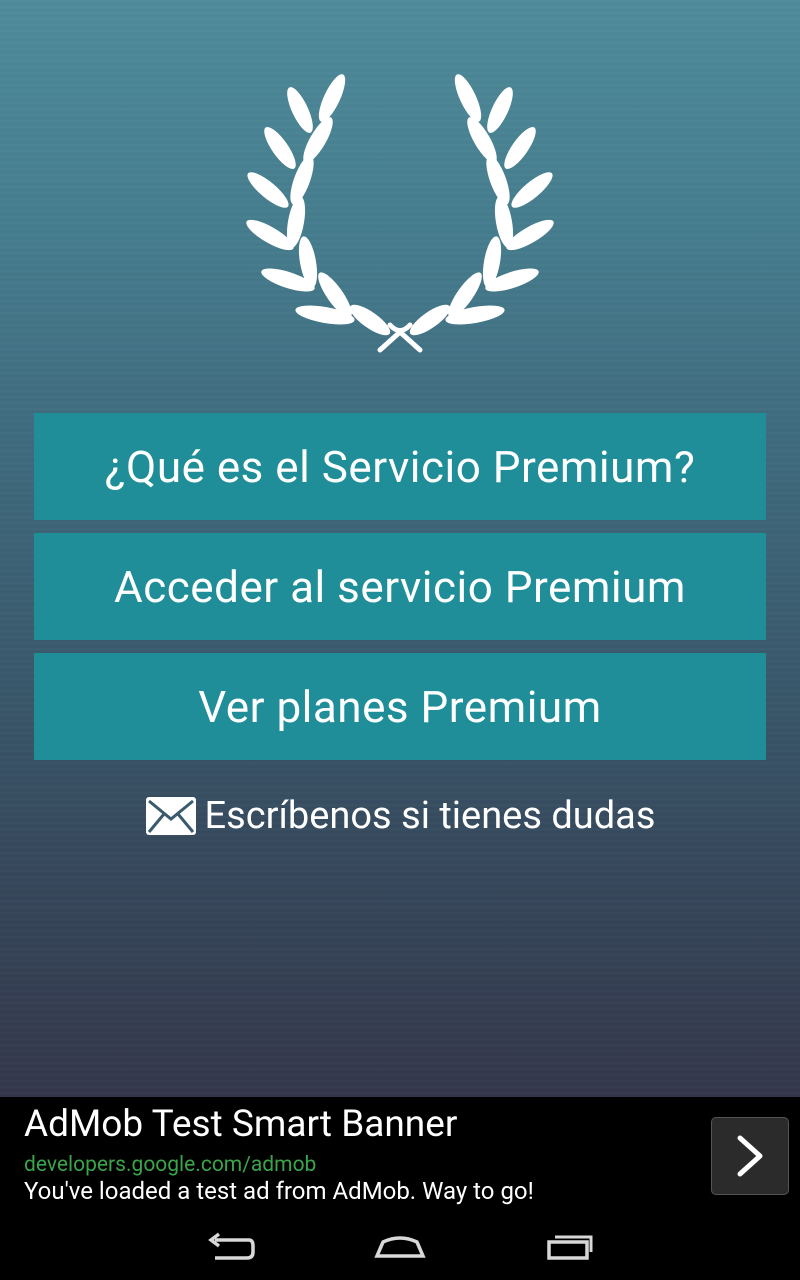 This screenshot has width=800, height=1280. I want to click on mail-icon, so click(170, 816).